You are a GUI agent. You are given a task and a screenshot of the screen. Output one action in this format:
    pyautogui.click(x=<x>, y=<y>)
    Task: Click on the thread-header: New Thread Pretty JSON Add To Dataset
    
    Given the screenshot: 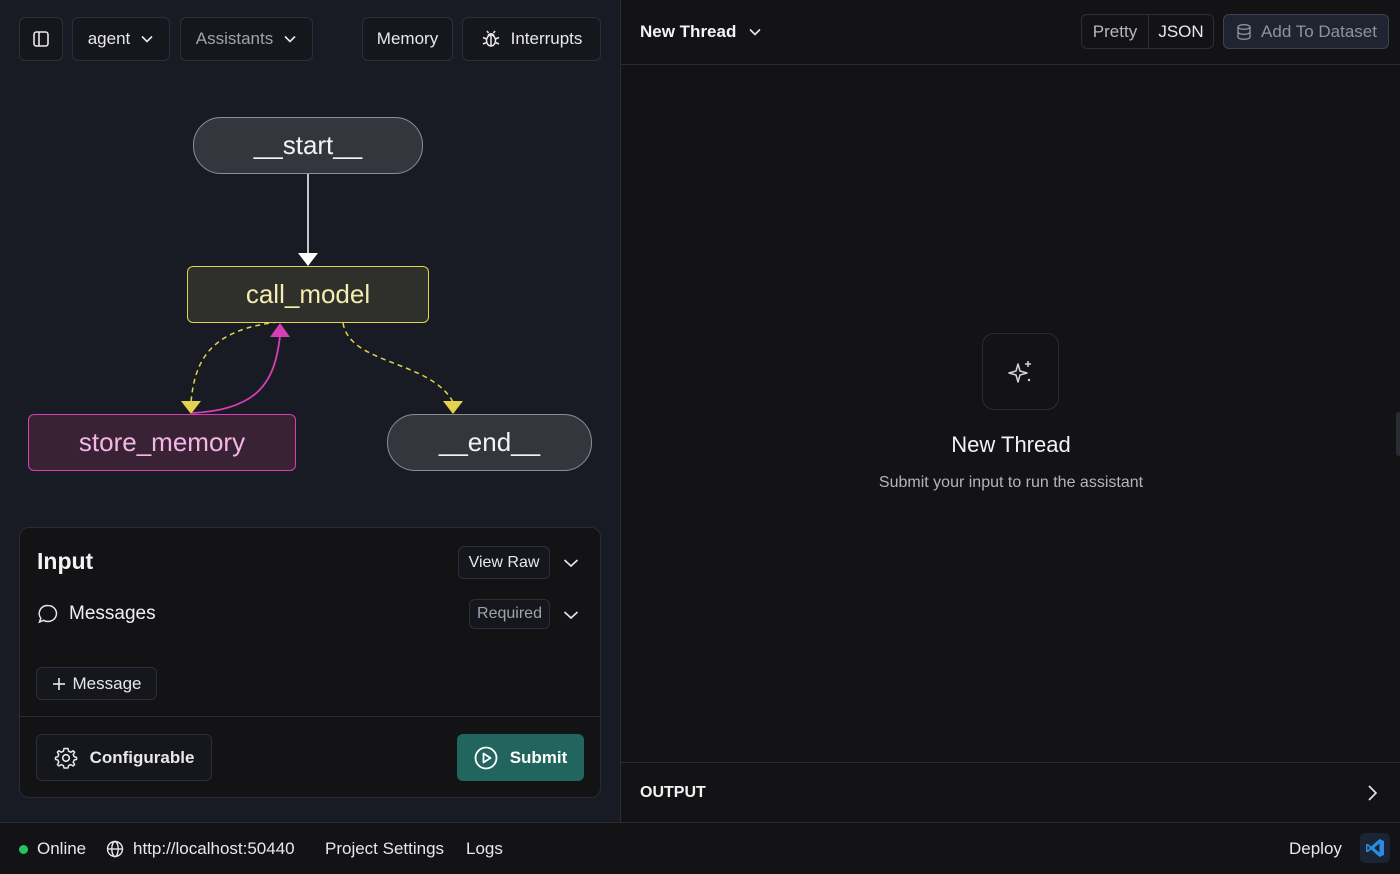 What is the action you would take?
    pyautogui.click(x=1010, y=32)
    